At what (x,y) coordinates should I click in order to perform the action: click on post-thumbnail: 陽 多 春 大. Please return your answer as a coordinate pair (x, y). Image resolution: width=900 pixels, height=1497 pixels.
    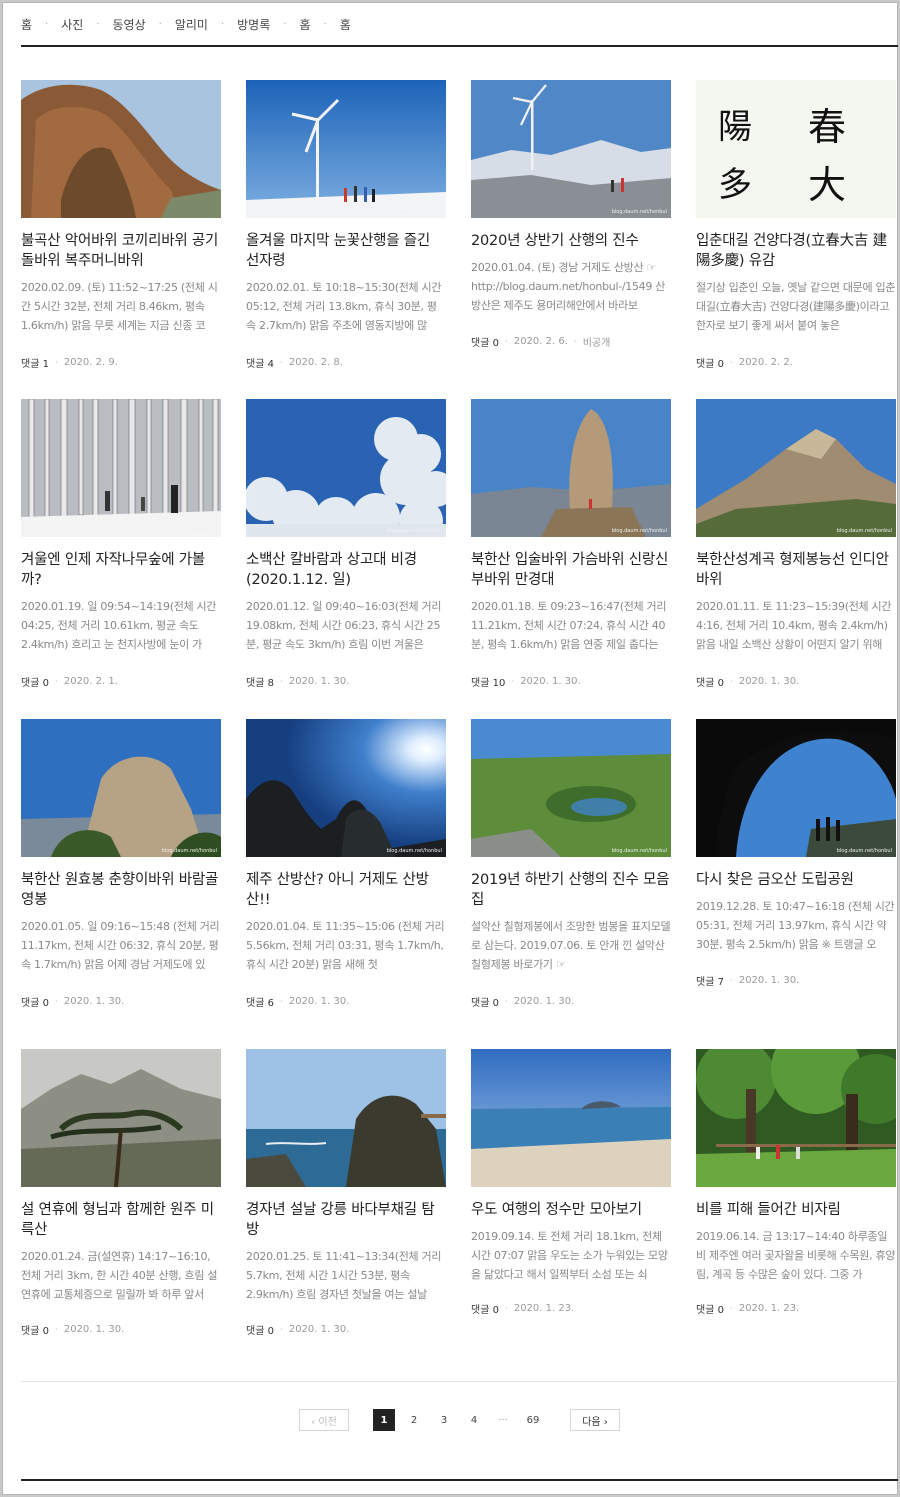
    Looking at the image, I should click on (796, 149).